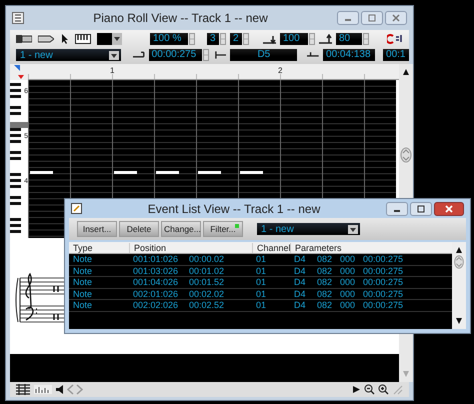  I want to click on time-field: 00:04:138, so click(349, 55).